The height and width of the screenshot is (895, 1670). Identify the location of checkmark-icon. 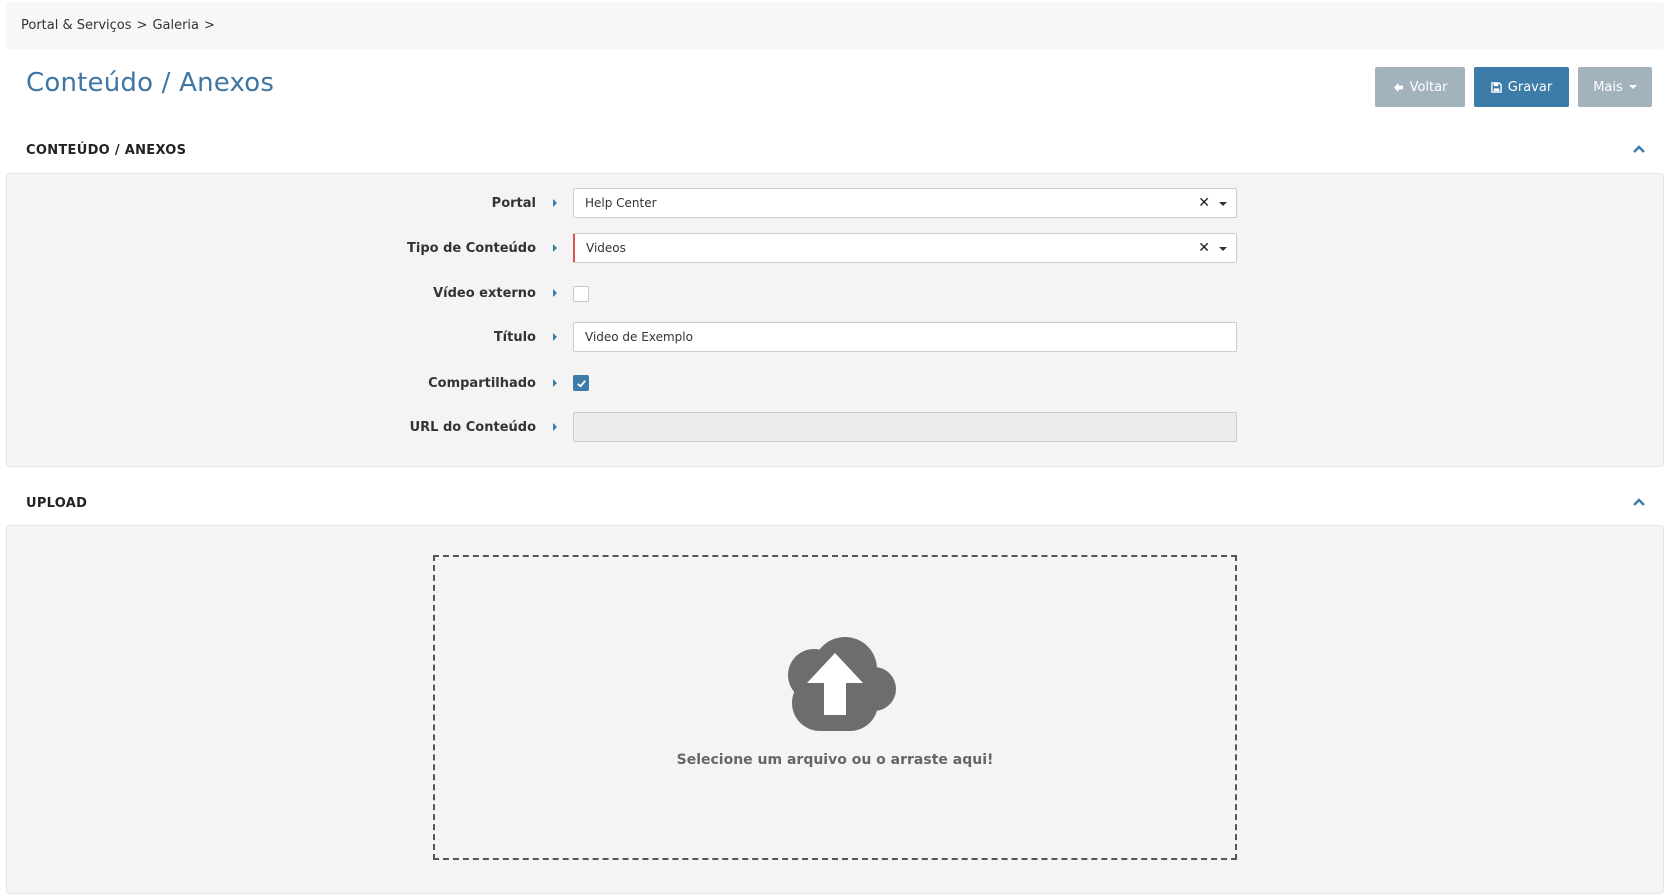
(581, 383).